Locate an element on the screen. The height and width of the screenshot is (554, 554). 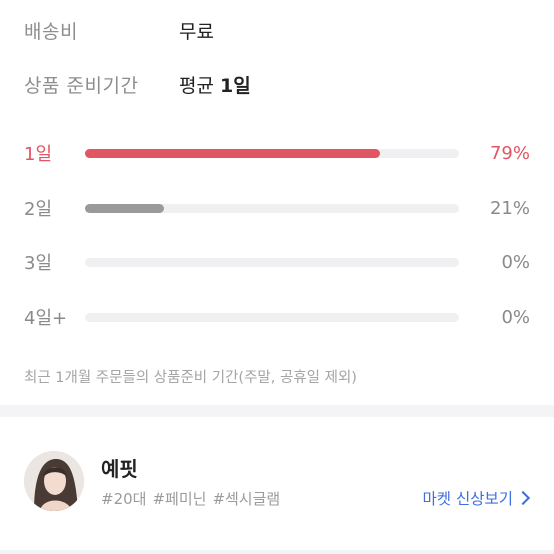
shipping-value: 무료 is located at coordinates (196, 31).